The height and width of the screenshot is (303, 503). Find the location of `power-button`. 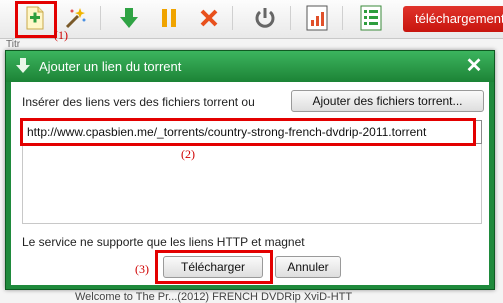

power-button is located at coordinates (265, 18).